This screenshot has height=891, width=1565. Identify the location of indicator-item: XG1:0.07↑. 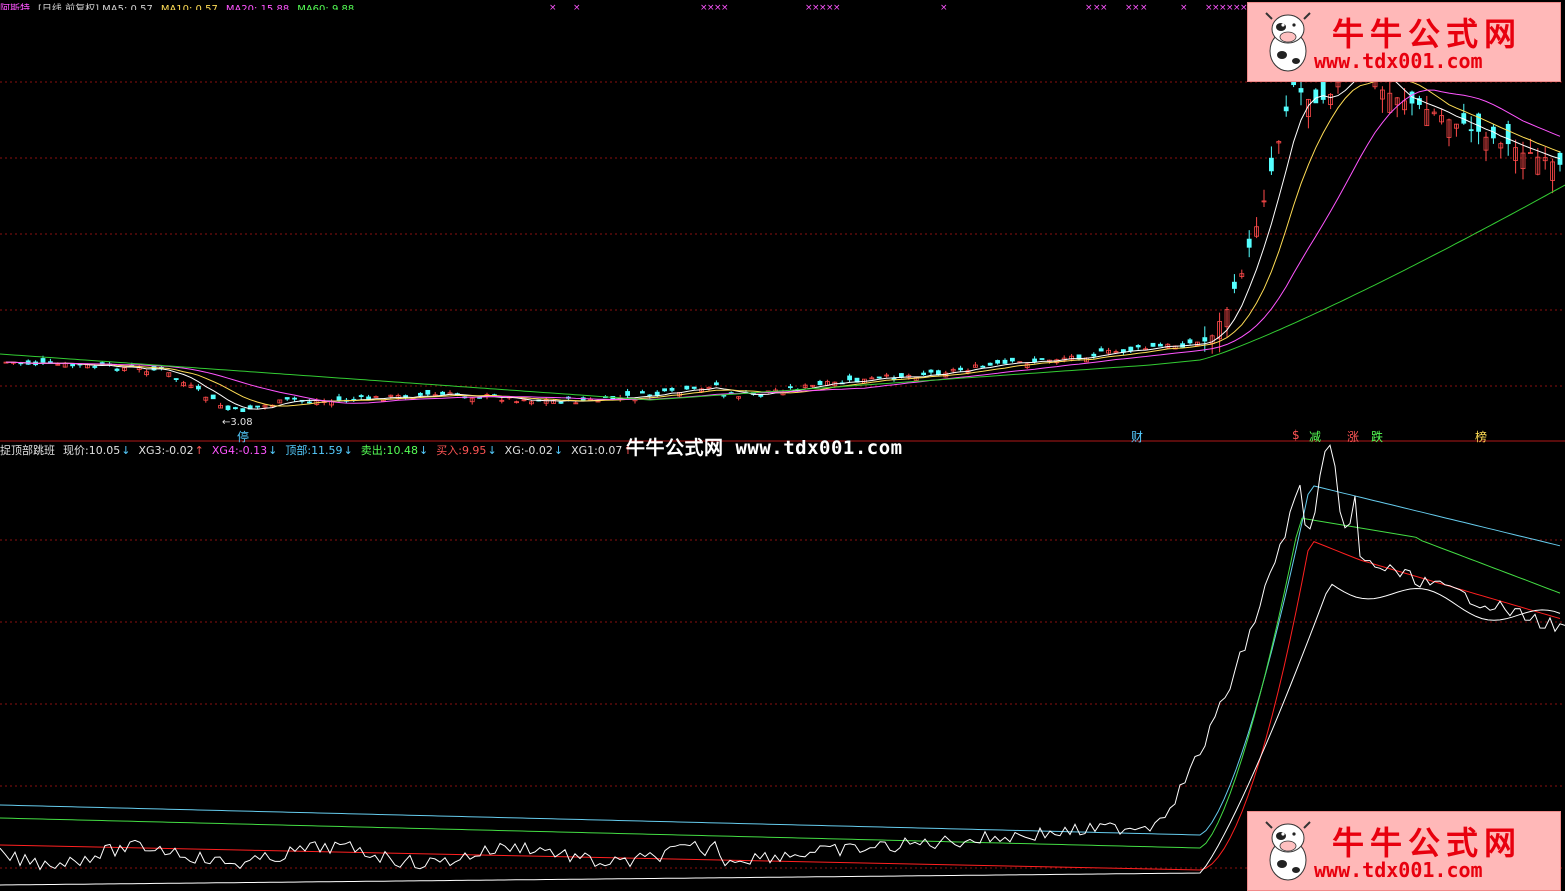
(601, 450).